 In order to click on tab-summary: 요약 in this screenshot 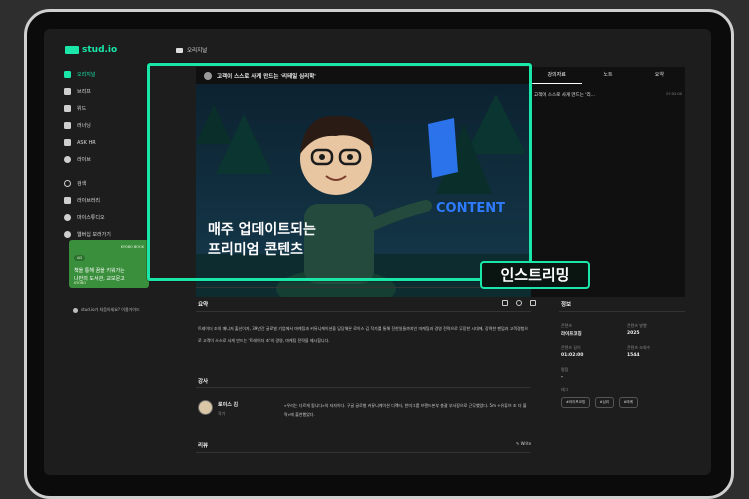, I will do `click(659, 75)`.